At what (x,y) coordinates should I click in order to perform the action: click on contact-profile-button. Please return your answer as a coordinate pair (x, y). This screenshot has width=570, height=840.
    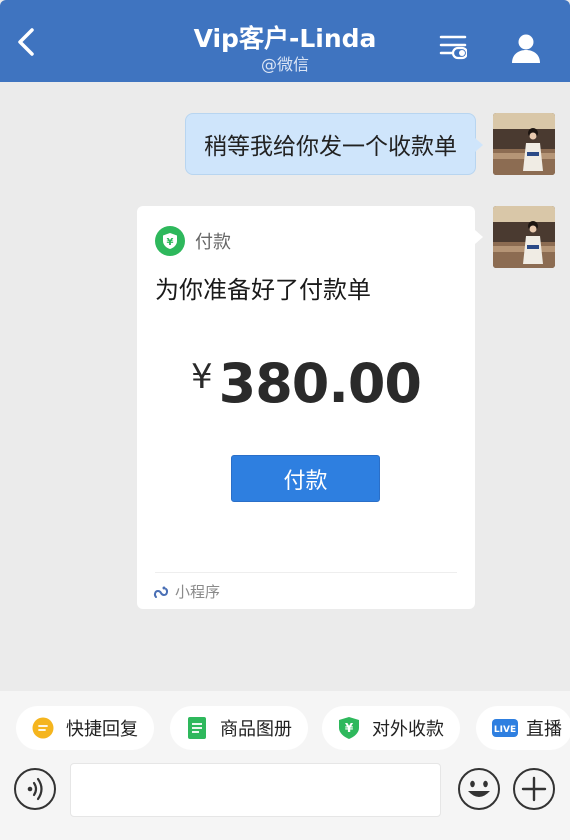
    Looking at the image, I should click on (526, 48).